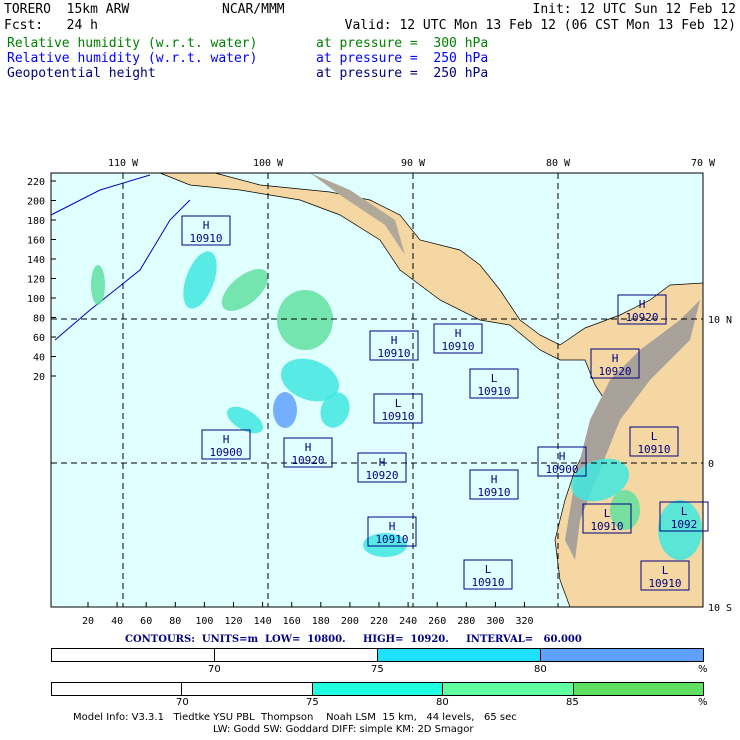 This screenshot has width=740, height=740. I want to click on left-axis-label: 60, so click(39, 338).